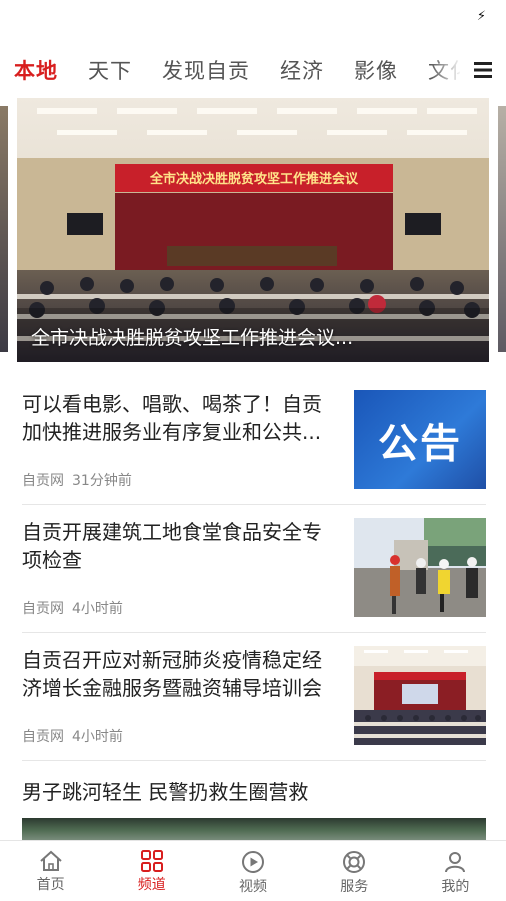 This screenshot has height=901, width=506. What do you see at coordinates (181, 674) in the screenshot?
I see `news-title: 自贡召开应对新冠肺炎疫情稳定经济增长金融服务暨融资辅导培训会` at bounding box center [181, 674].